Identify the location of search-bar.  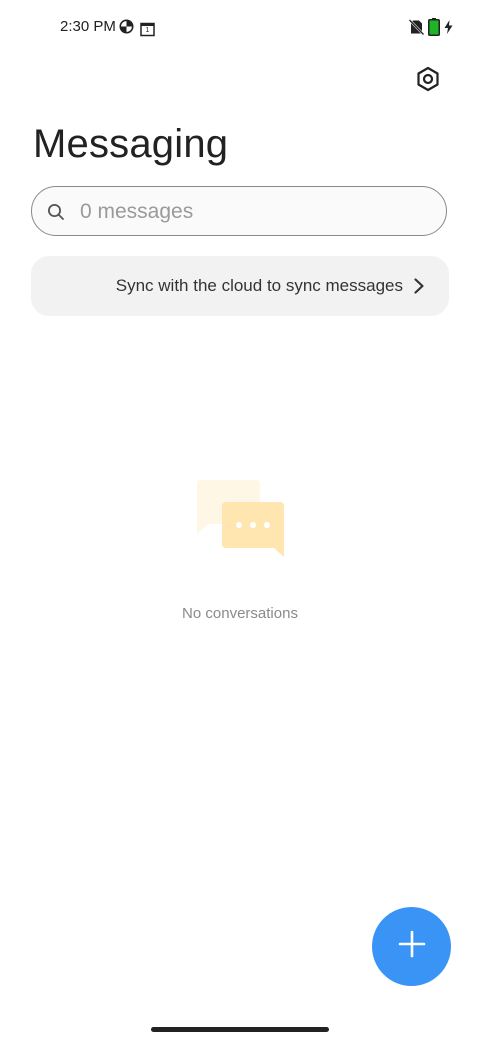
(239, 211).